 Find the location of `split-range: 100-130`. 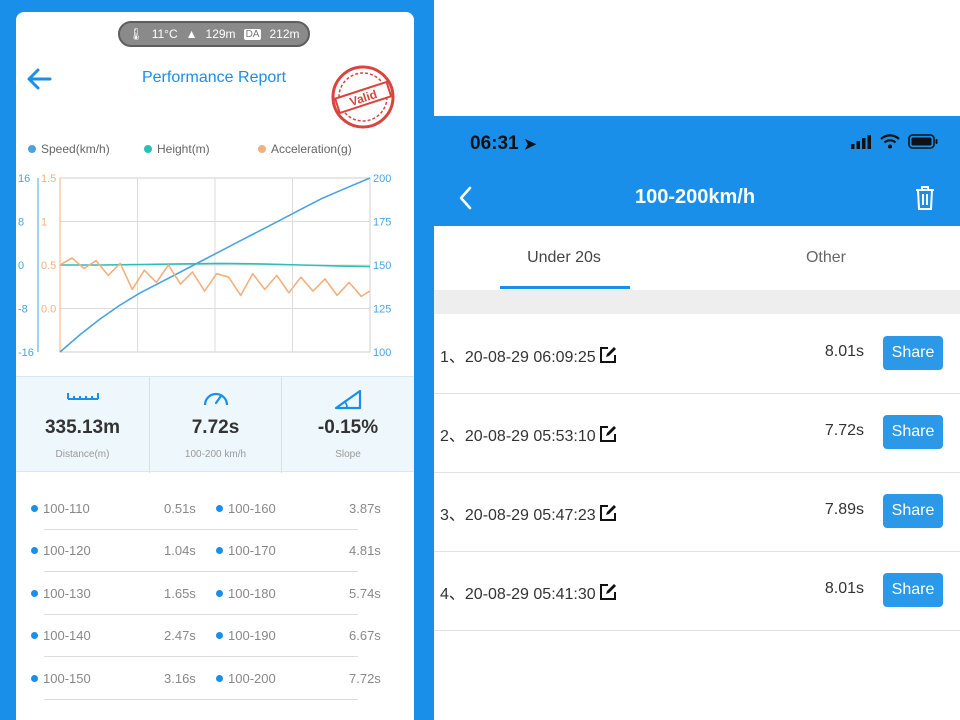

split-range: 100-130 is located at coordinates (67, 593).